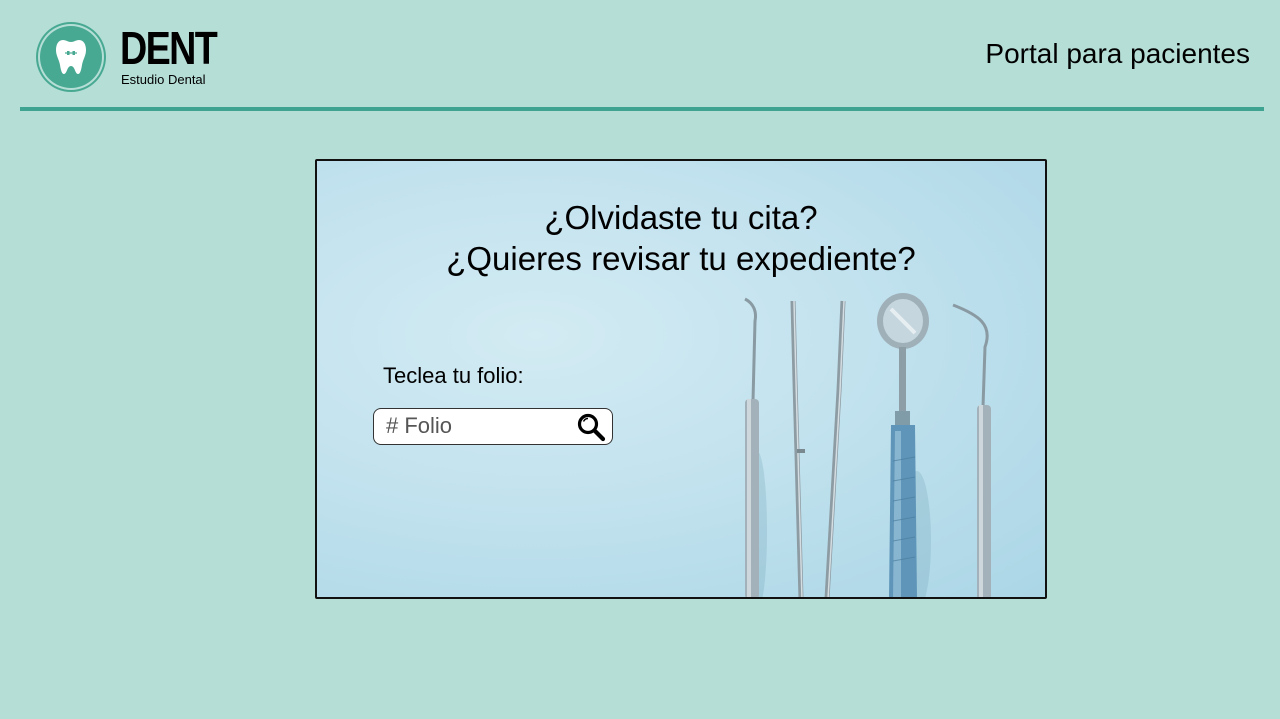  Describe the element at coordinates (453, 375) in the screenshot. I see `folio-label: Teclea tu folio:` at that location.